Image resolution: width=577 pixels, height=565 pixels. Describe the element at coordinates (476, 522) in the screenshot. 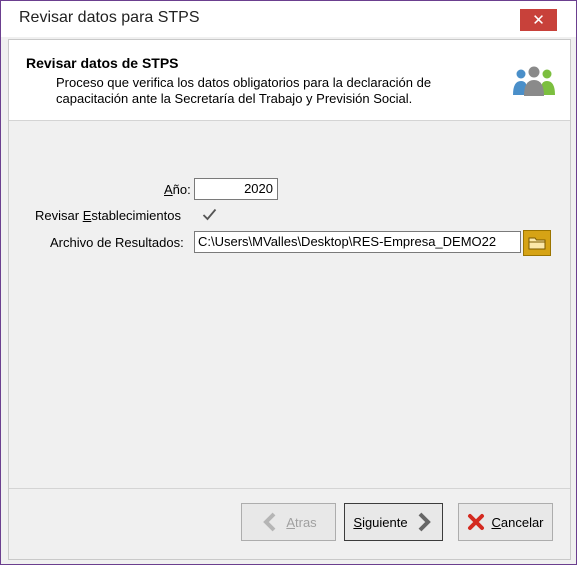

I see `cancel-x-icon` at that location.